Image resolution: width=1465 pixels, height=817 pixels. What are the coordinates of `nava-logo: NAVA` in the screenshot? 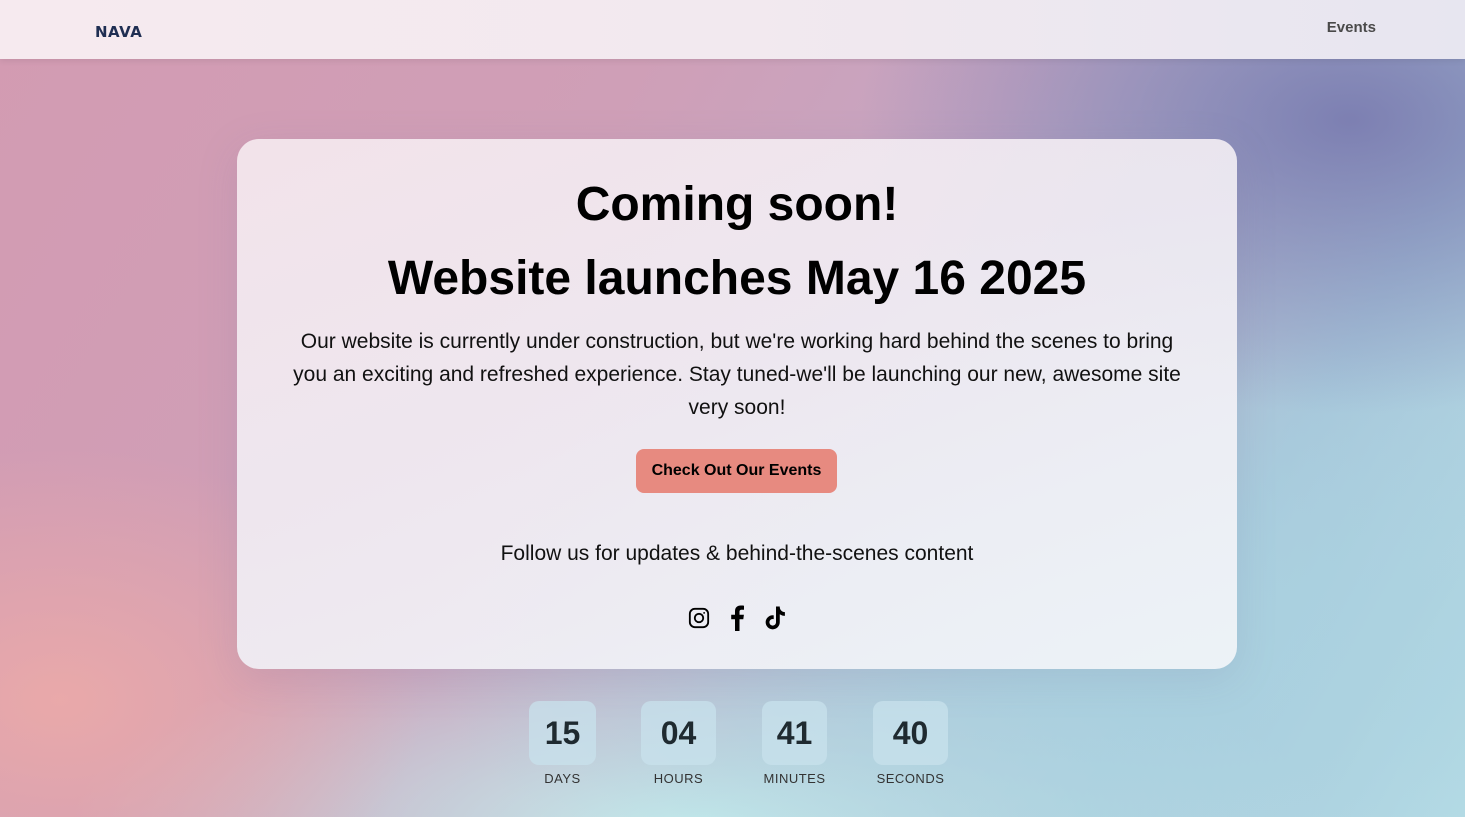 It's located at (118, 32).